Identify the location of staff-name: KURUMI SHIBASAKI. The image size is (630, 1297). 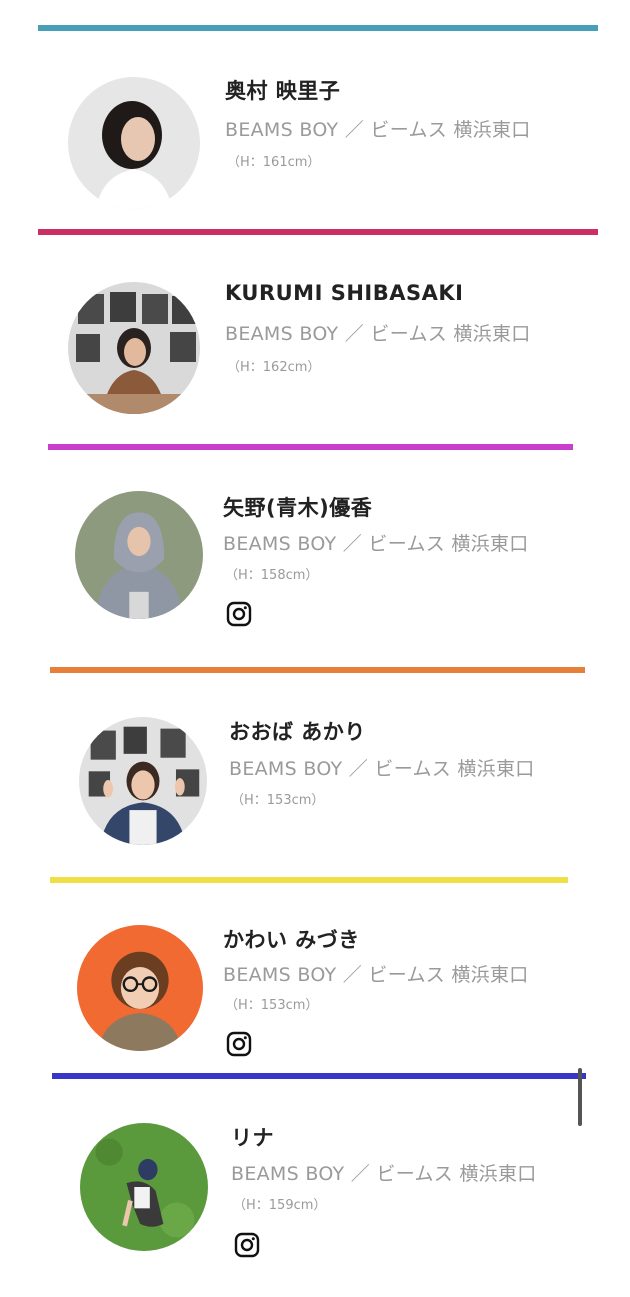
(344, 293).